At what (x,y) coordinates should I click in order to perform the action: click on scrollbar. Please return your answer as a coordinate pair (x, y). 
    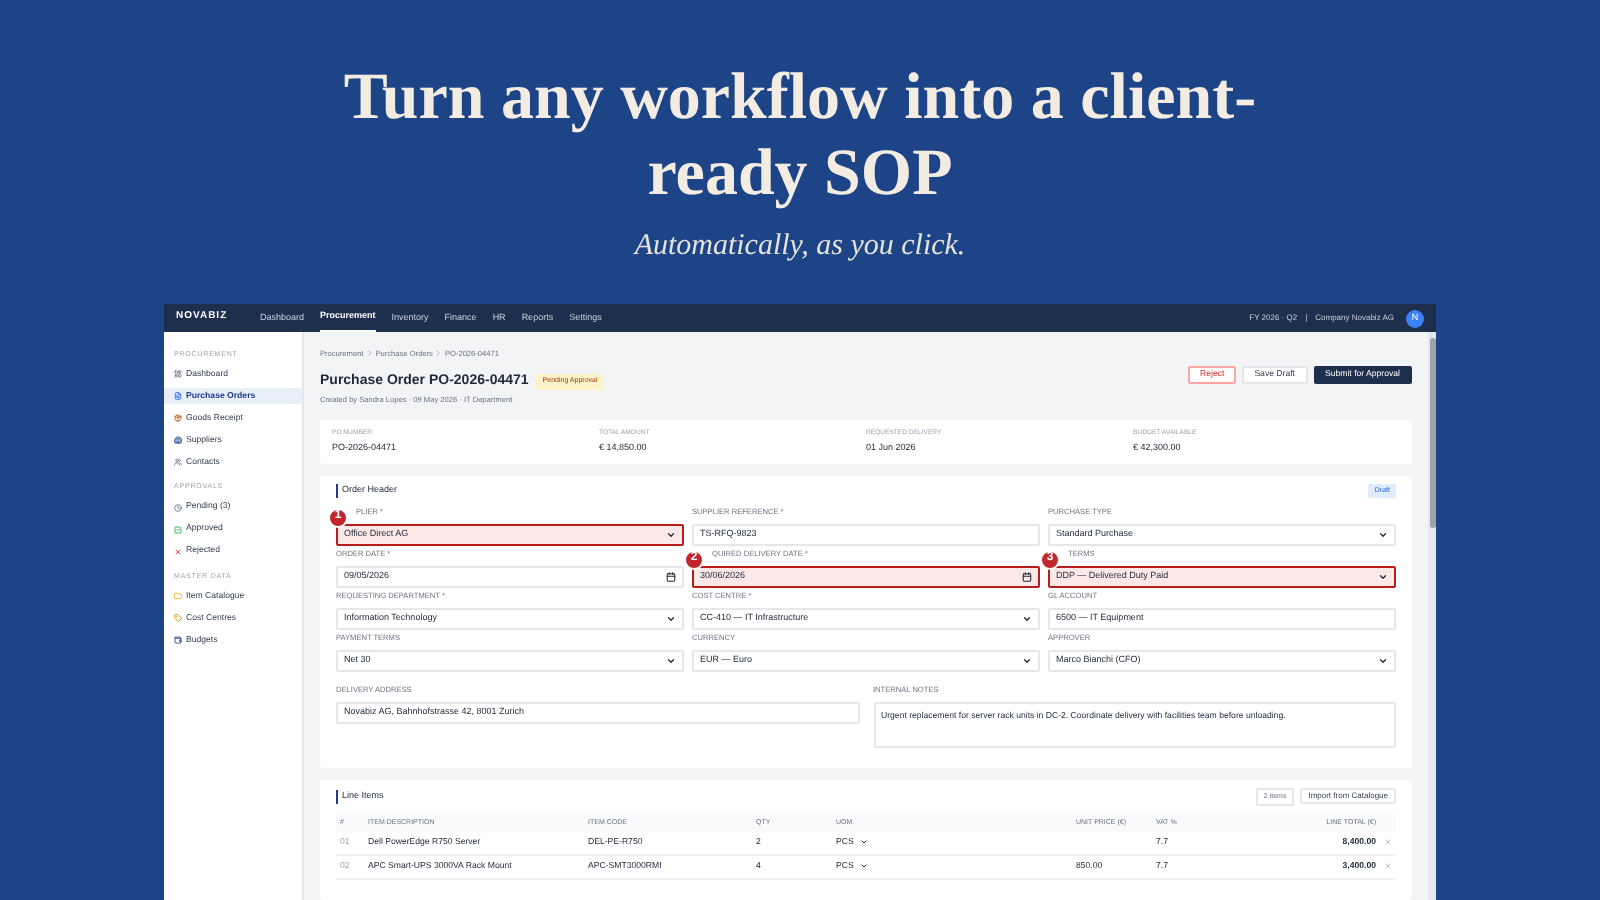
    Looking at the image, I should click on (1432, 616).